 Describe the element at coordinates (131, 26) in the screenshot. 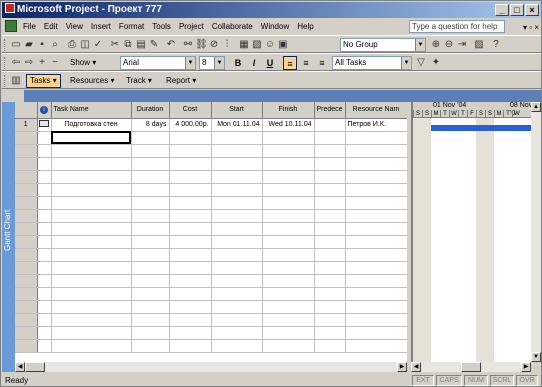

I see `menu-format: Format` at that location.